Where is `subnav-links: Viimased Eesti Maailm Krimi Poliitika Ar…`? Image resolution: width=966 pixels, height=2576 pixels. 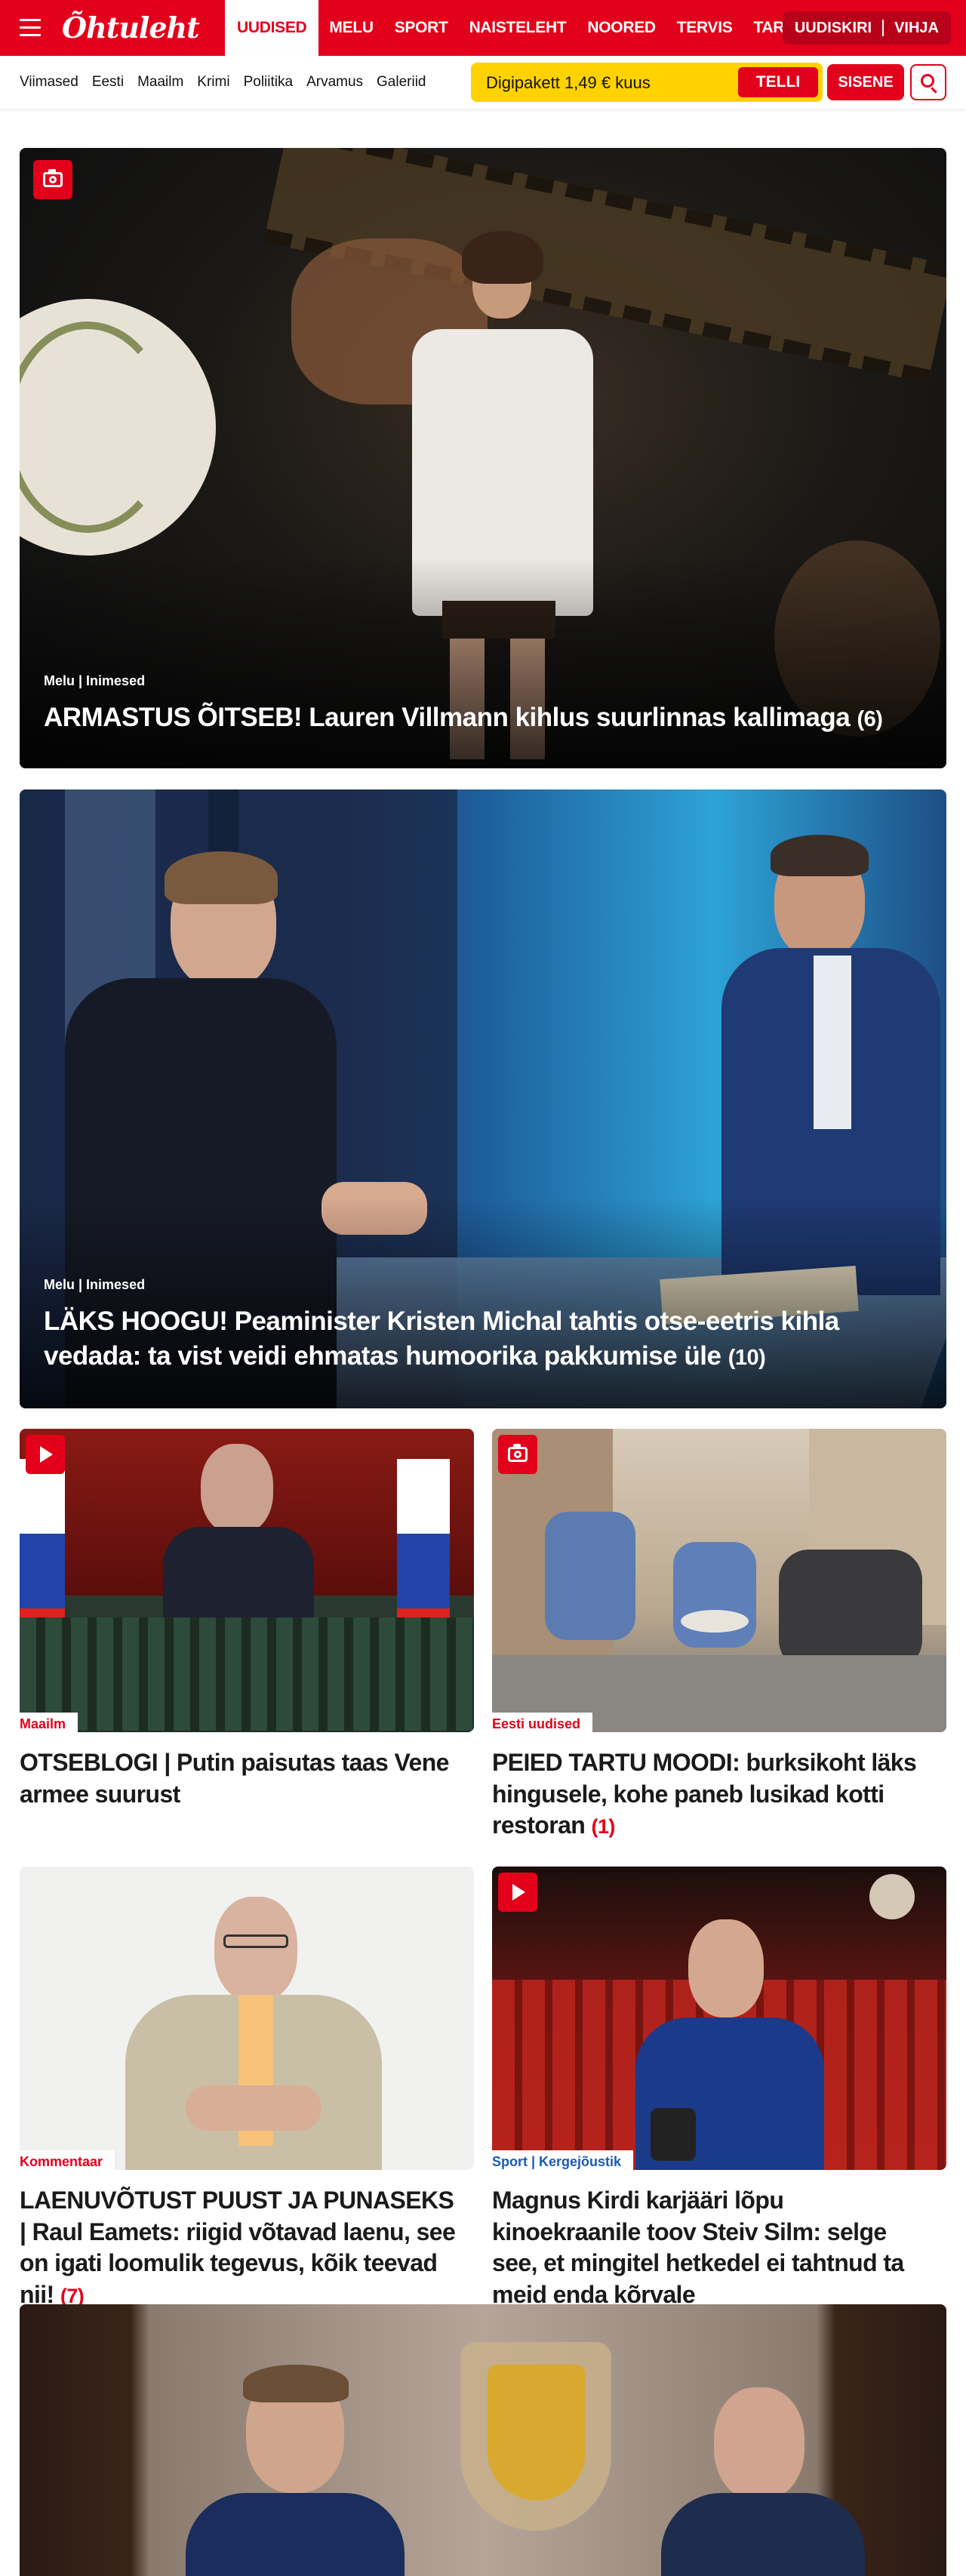 subnav-links: Viimased Eesti Maailm Krimi Poliitika Ar… is located at coordinates (223, 82).